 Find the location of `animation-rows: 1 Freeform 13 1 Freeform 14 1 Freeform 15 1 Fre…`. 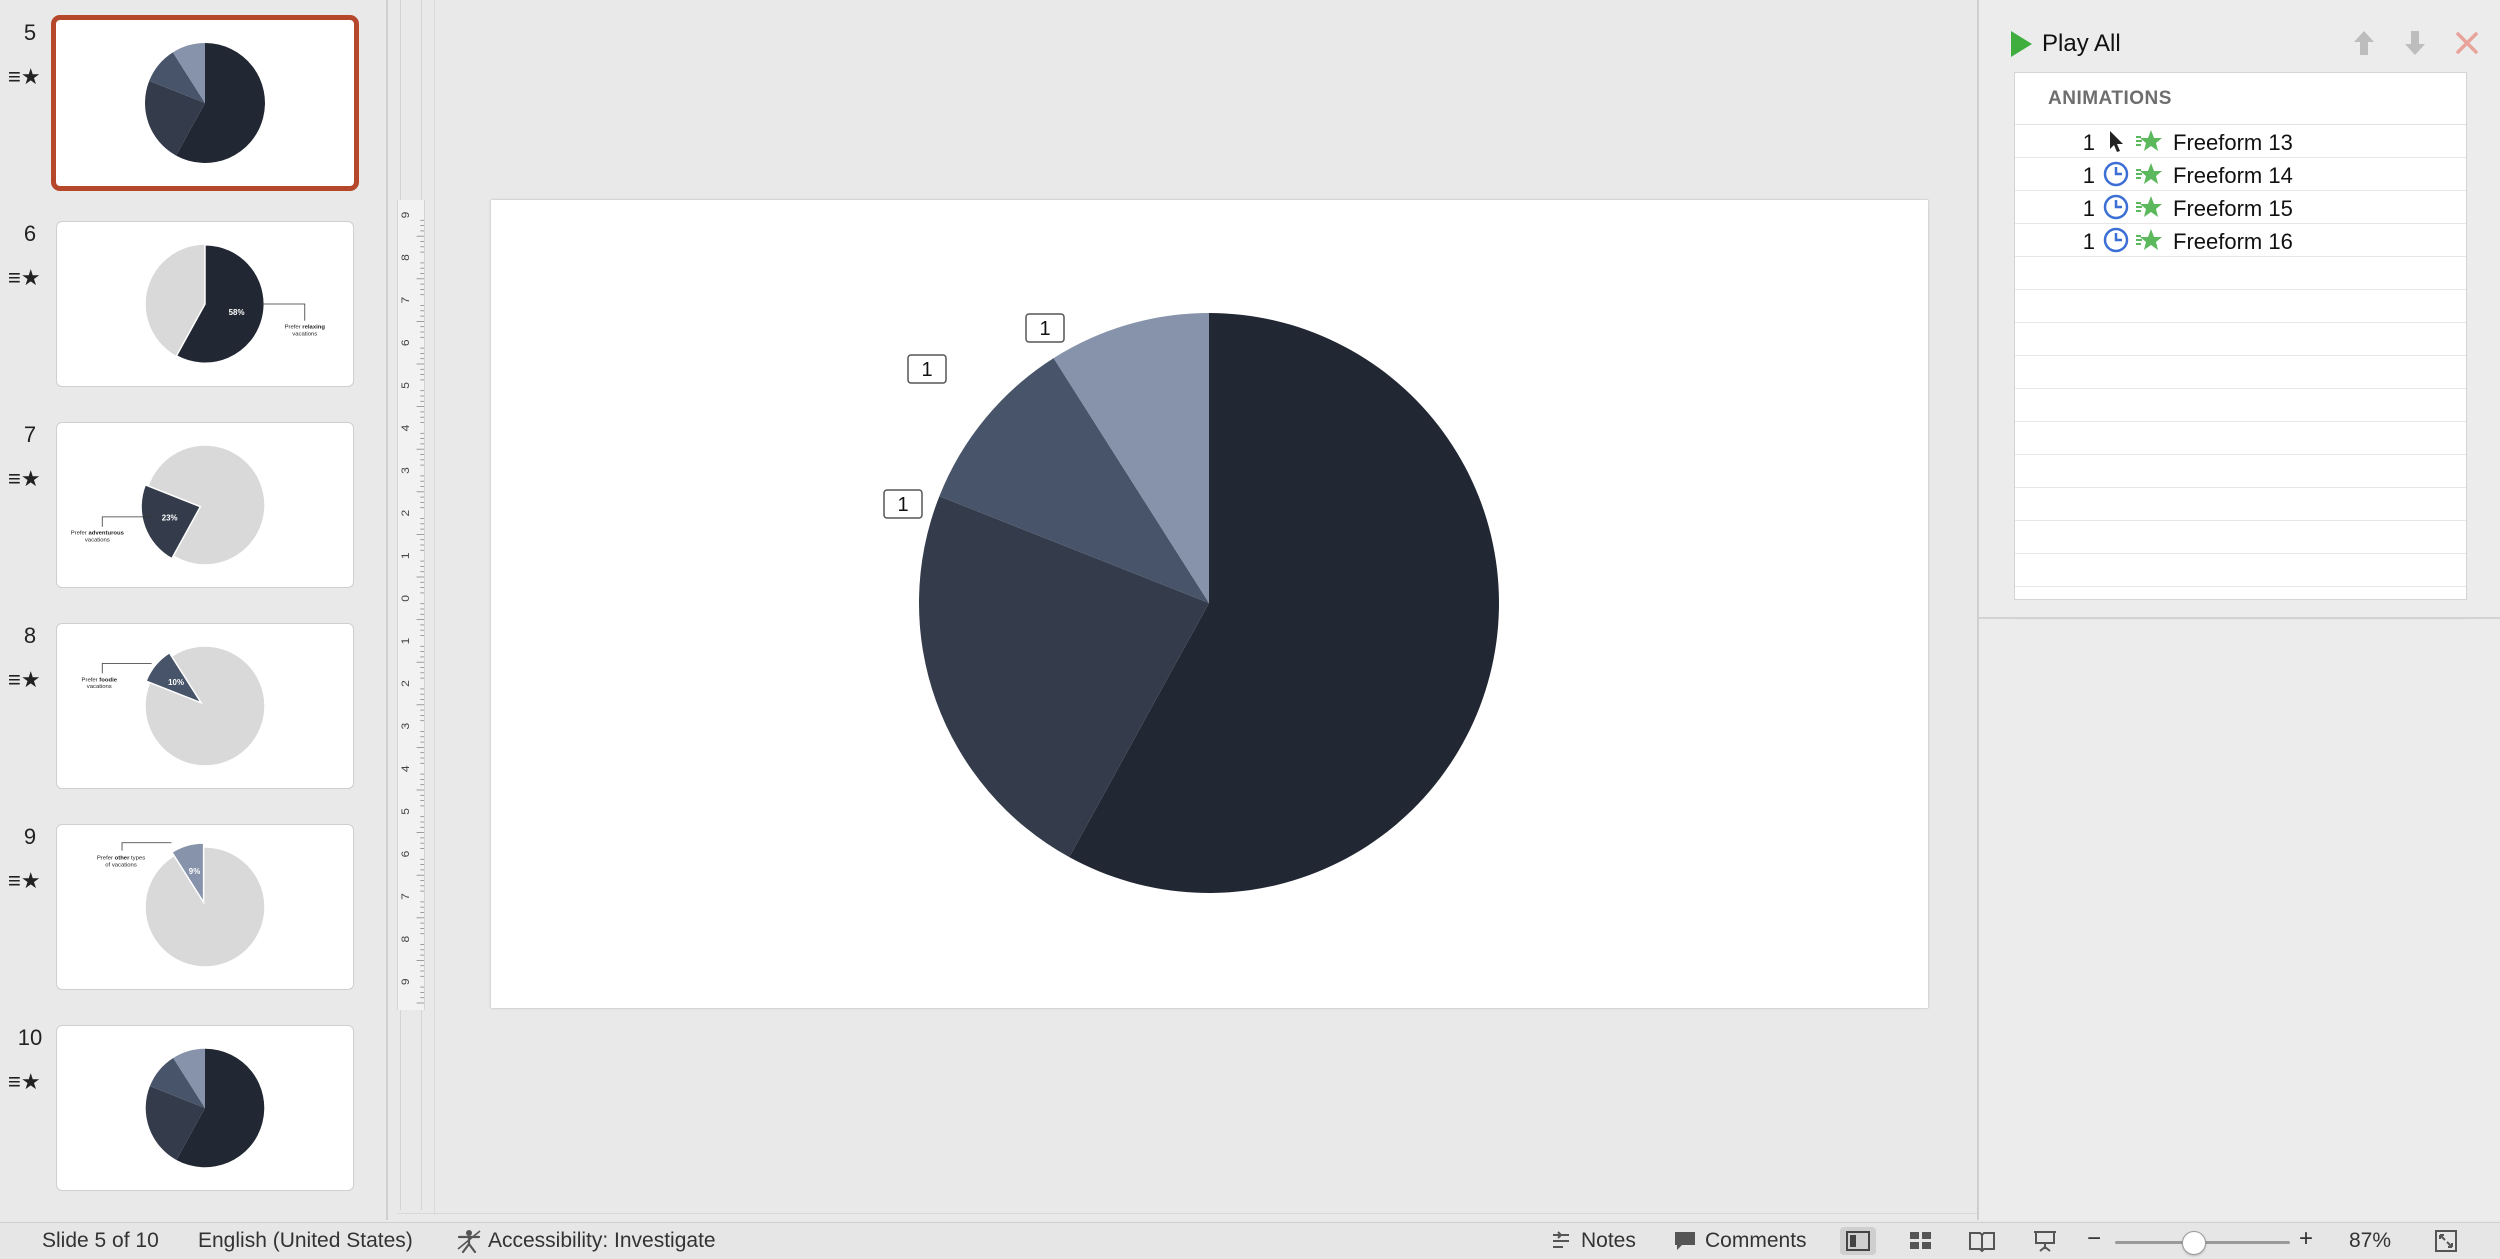

animation-rows: 1 Freeform 13 1 Freeform 14 1 Freeform 15 1 Fre… is located at coordinates (2240, 372).